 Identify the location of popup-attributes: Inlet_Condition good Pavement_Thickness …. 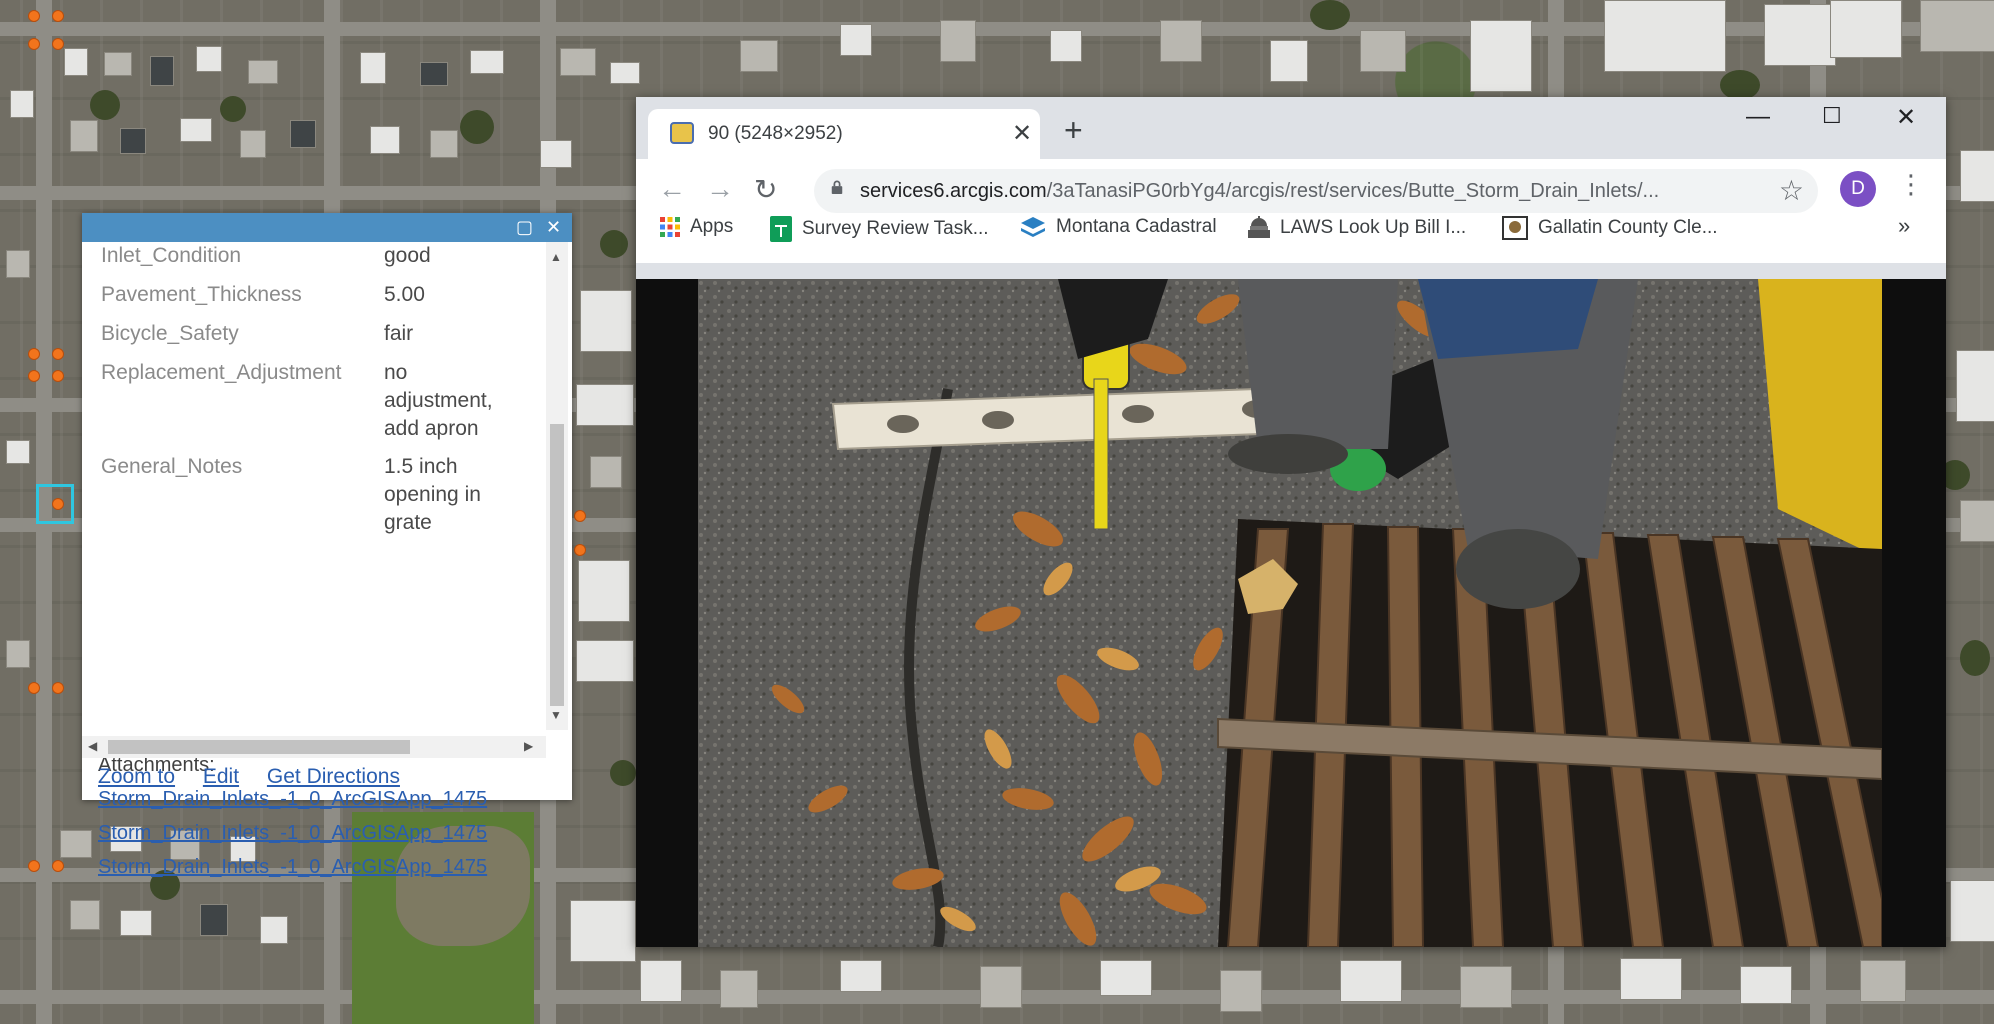
(314, 496).